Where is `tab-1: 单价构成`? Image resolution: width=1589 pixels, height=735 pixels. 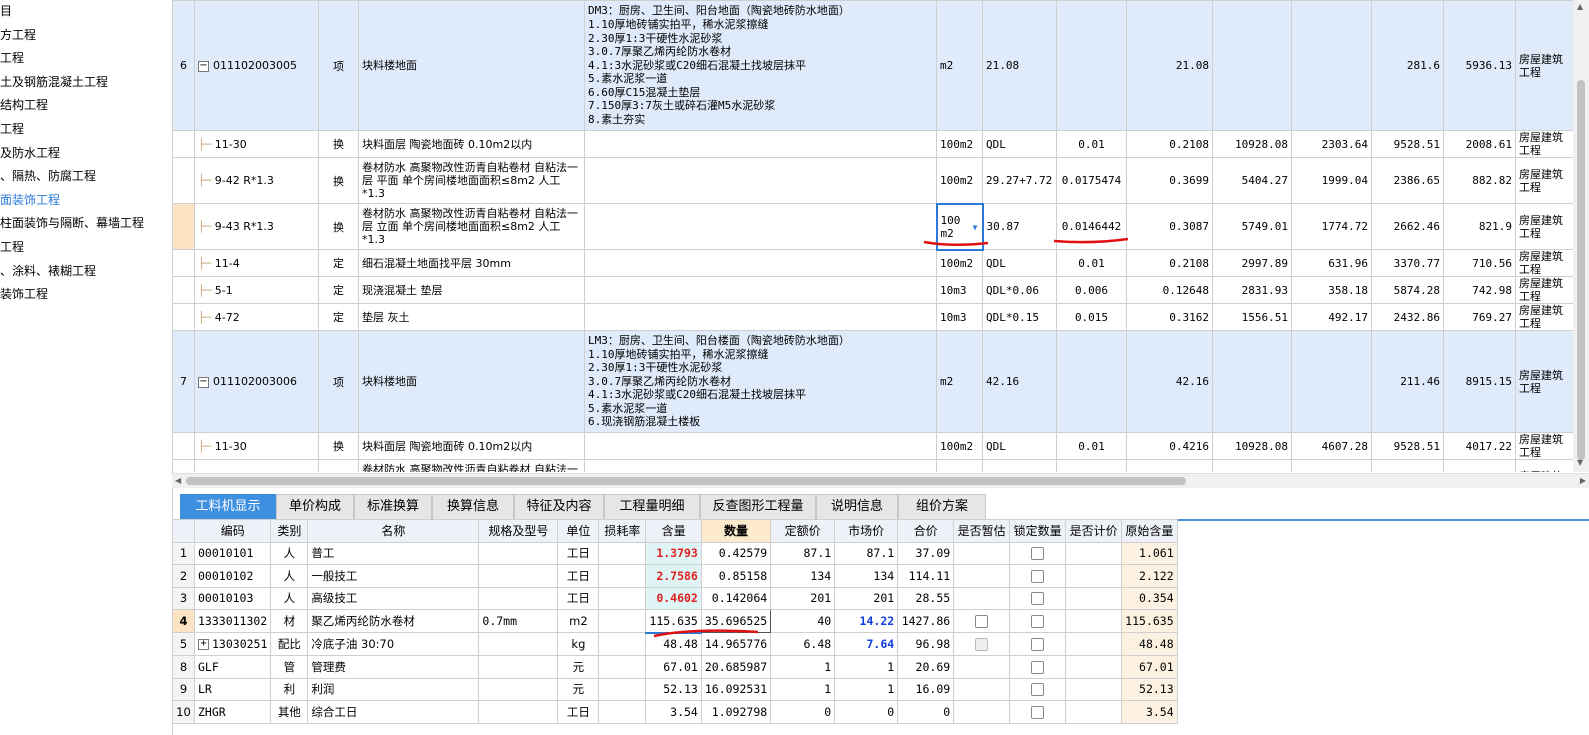 tab-1: 单价构成 is located at coordinates (315, 506).